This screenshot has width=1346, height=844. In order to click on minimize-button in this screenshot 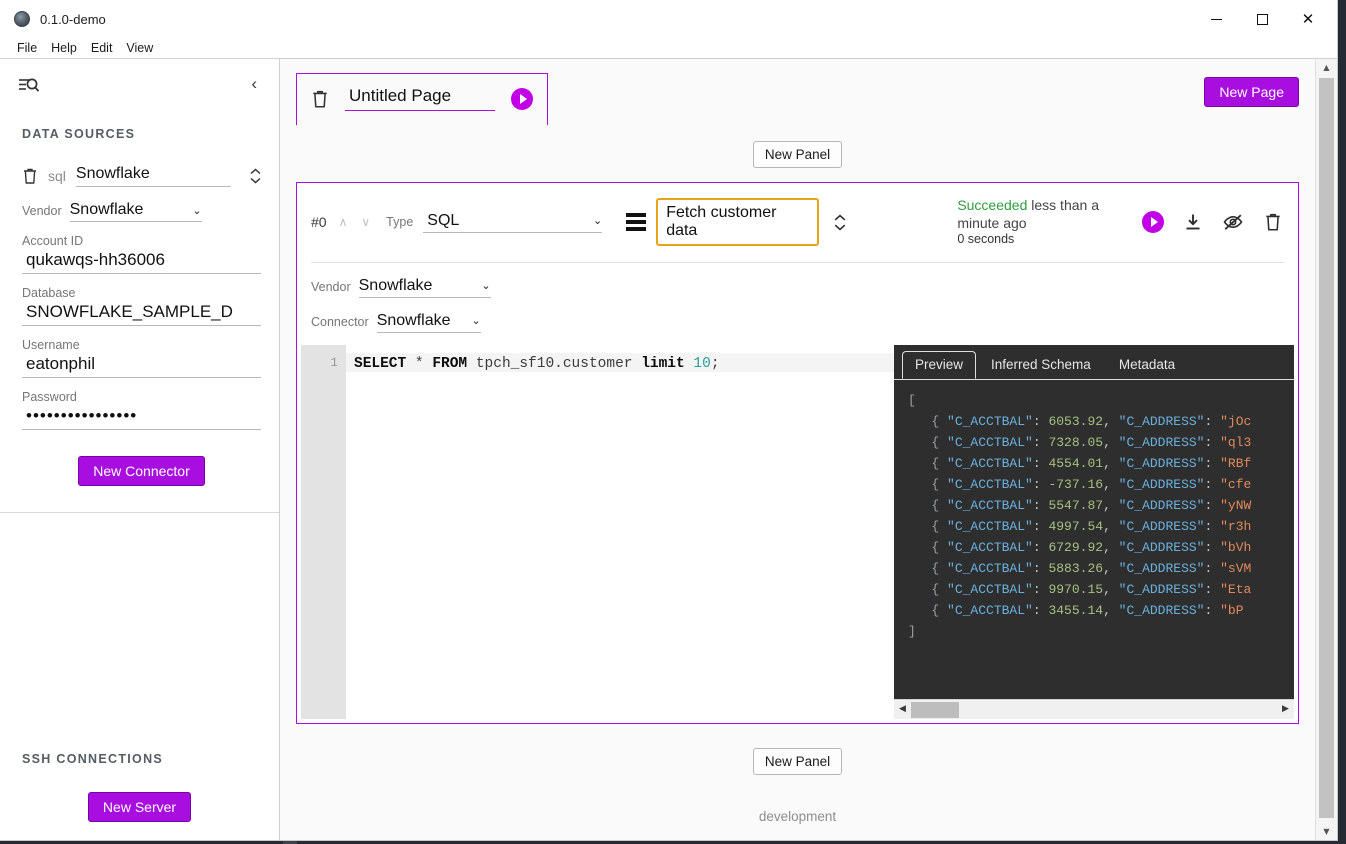, I will do `click(1216, 19)`.